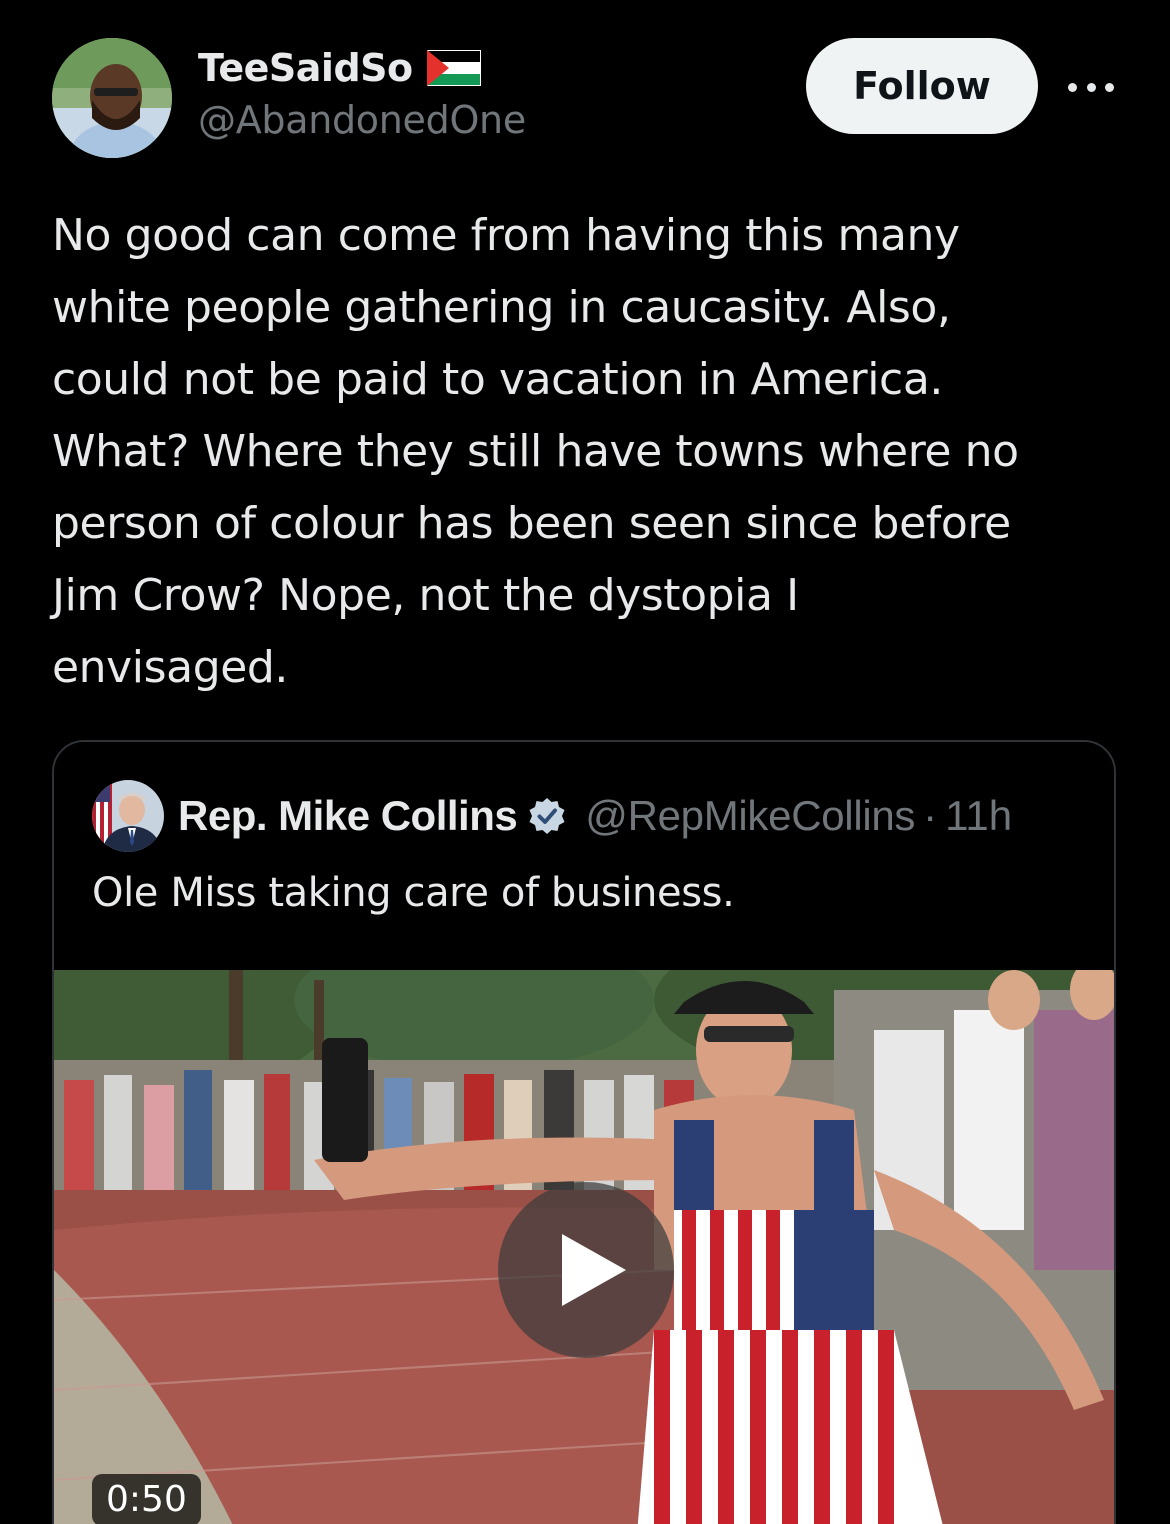  What do you see at coordinates (413, 893) in the screenshot?
I see `quoted-tweet-text: Ole Miss taking care of business.` at bounding box center [413, 893].